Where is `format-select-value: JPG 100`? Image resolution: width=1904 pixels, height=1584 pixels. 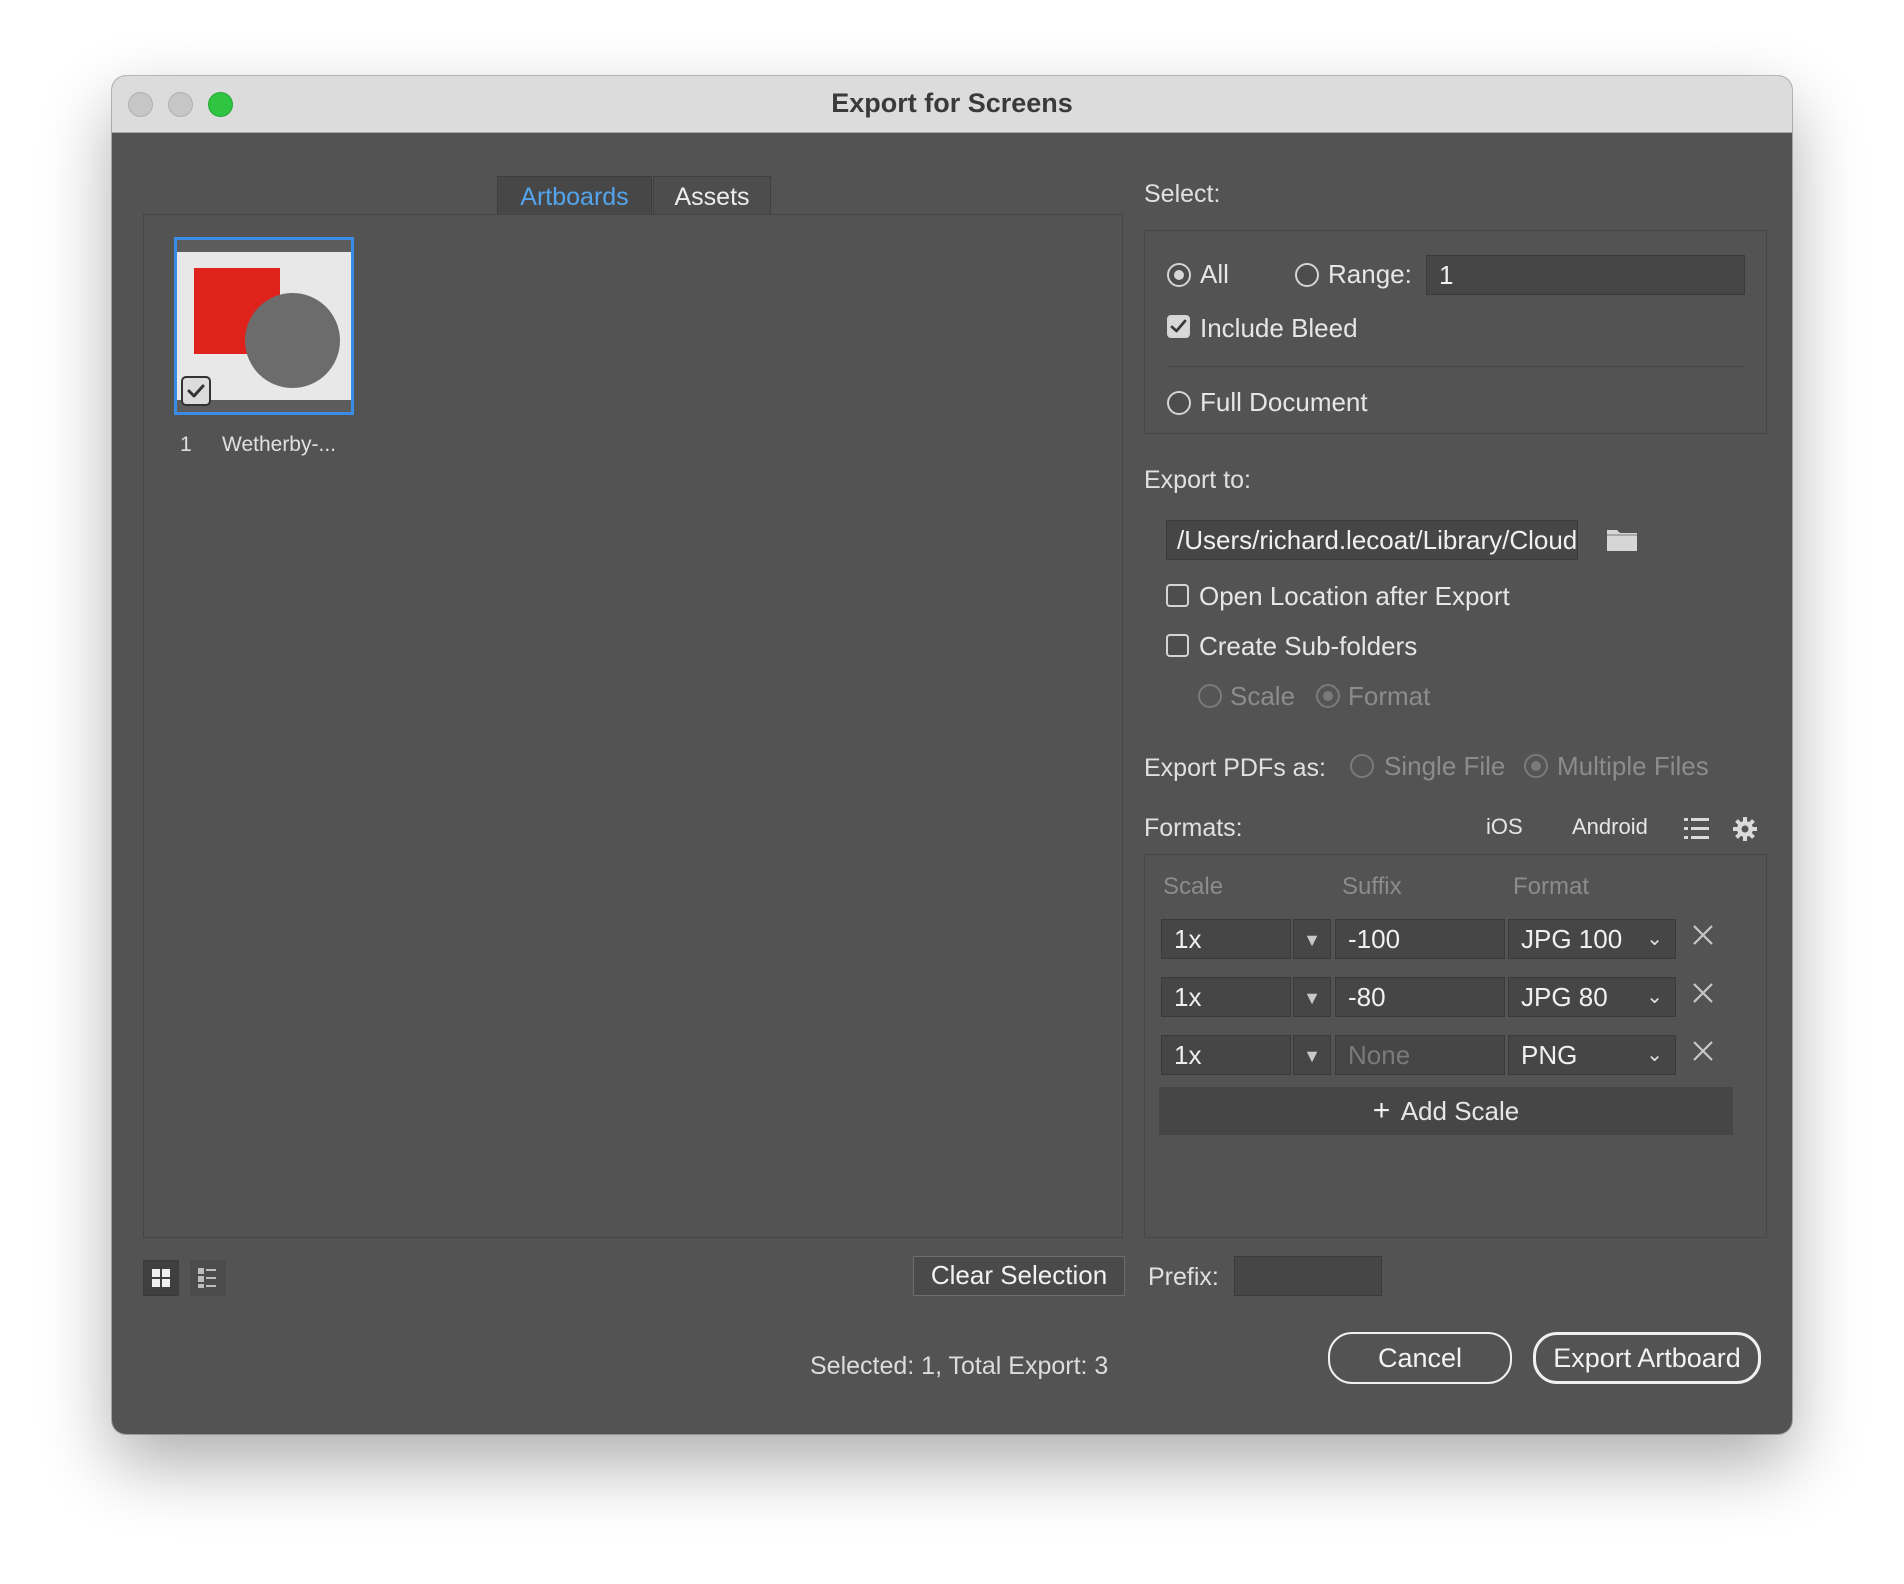 format-select-value: JPG 100 is located at coordinates (1572, 939).